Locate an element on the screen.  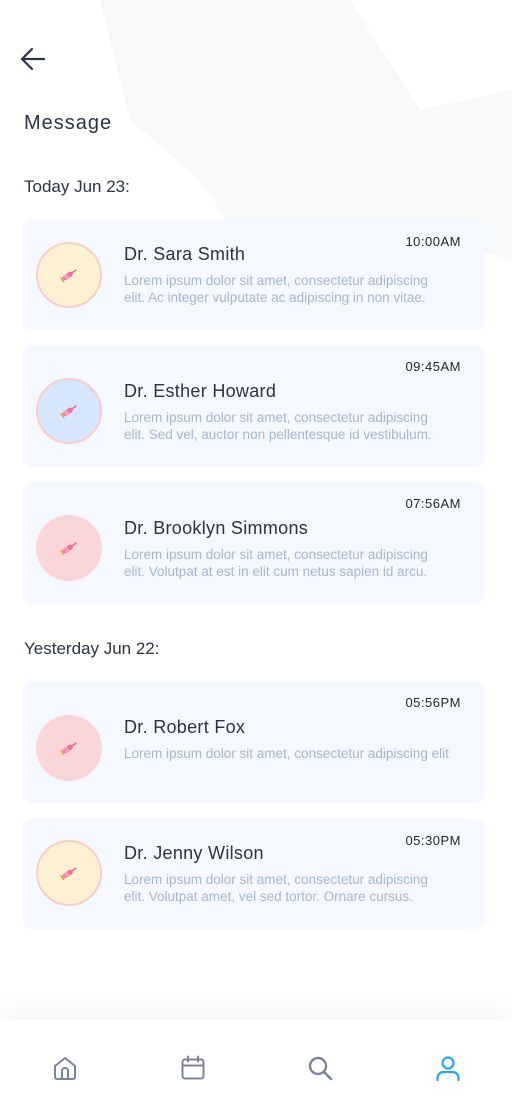
nav-home is located at coordinates (65, 1068).